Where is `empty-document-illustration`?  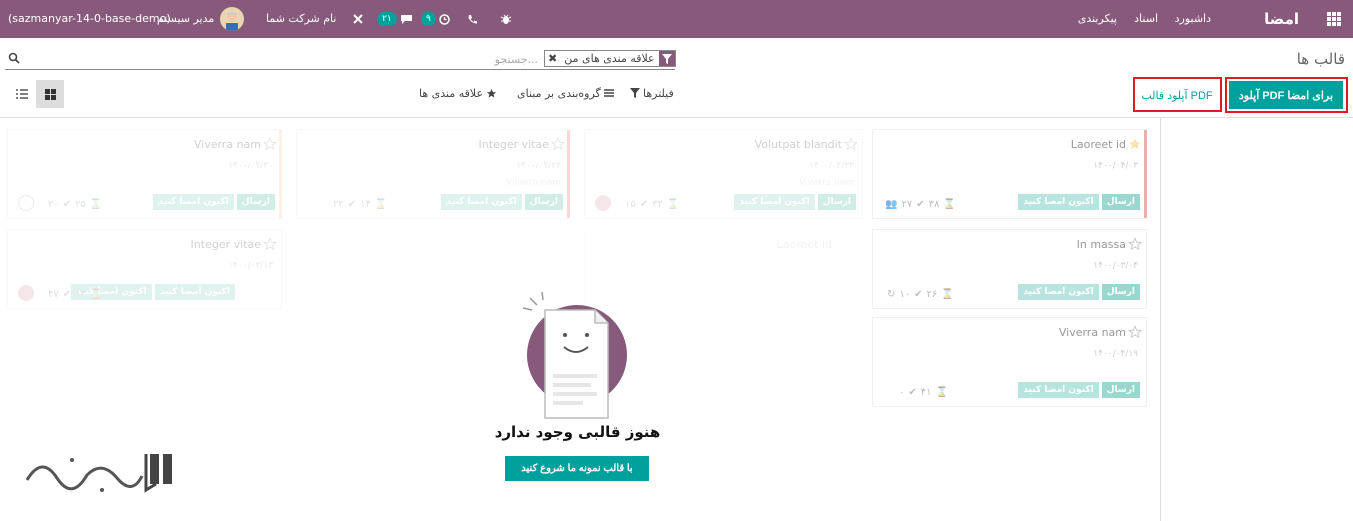 empty-document-illustration is located at coordinates (574, 355).